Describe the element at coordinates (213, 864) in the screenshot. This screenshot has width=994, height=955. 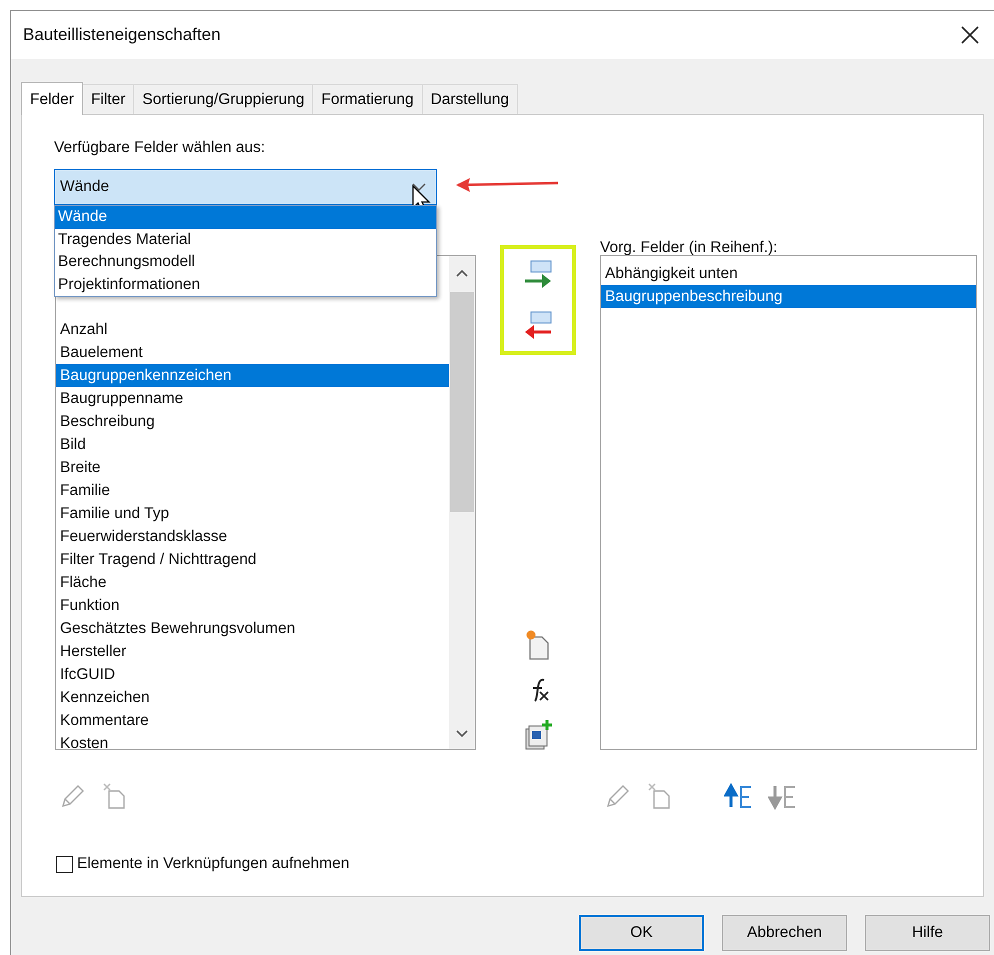
I see `checkbox-label: Elemente in Verknüpfungen aufnehmen` at that location.